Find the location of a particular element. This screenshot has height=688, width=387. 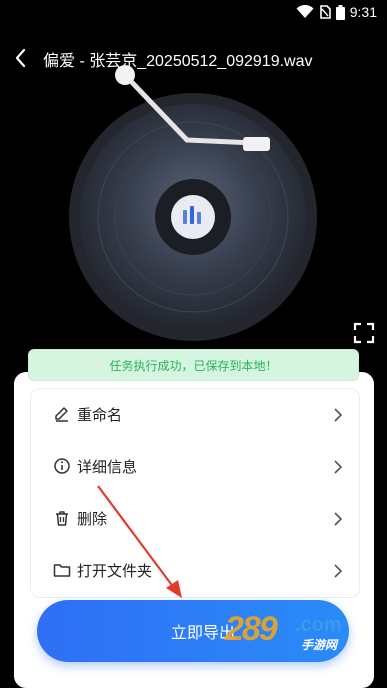

menu-item-details: 详细信息 is located at coordinates (196, 467).